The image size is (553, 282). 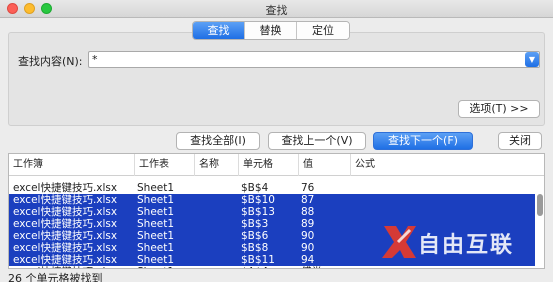 What do you see at coordinates (323, 30) in the screenshot?
I see `tab-goto: 定位` at bounding box center [323, 30].